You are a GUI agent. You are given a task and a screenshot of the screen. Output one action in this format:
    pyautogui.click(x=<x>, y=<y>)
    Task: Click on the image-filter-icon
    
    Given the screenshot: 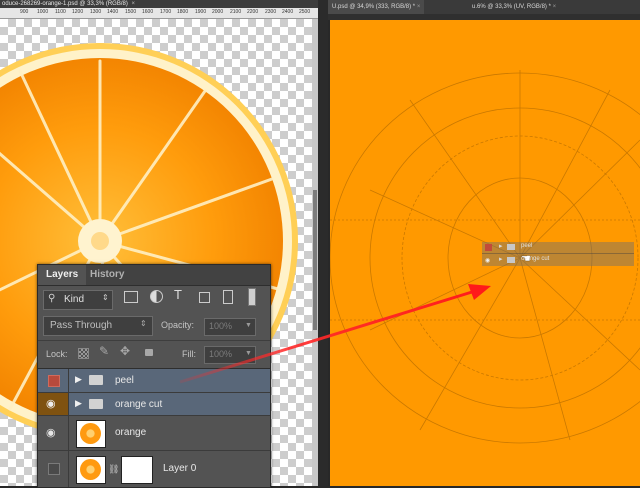 What is the action you would take?
    pyautogui.click(x=131, y=297)
    